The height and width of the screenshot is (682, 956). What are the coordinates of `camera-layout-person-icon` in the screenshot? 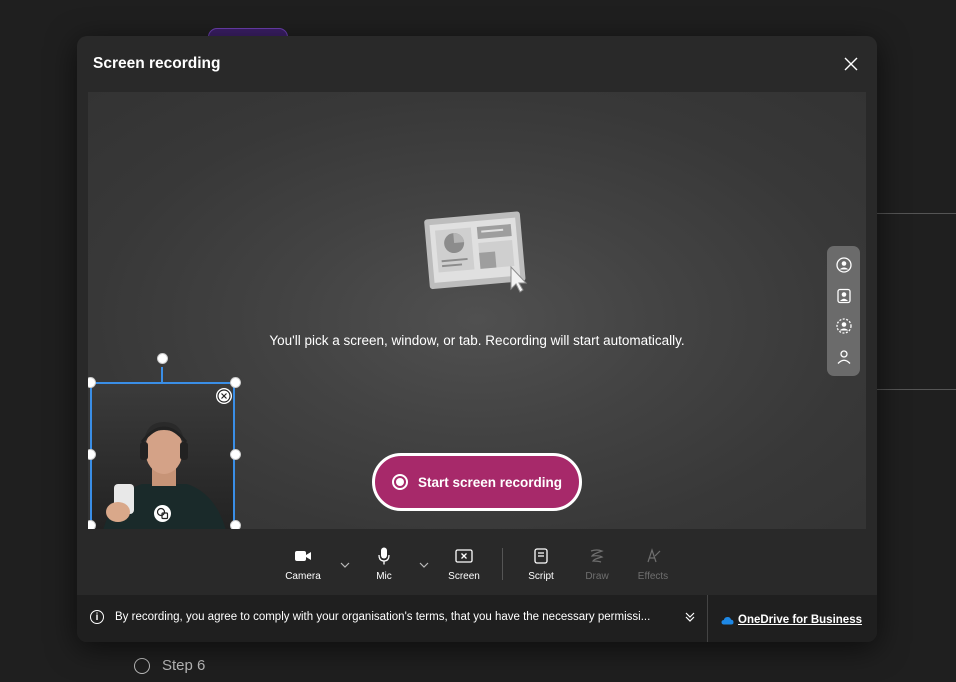 It's located at (843, 357).